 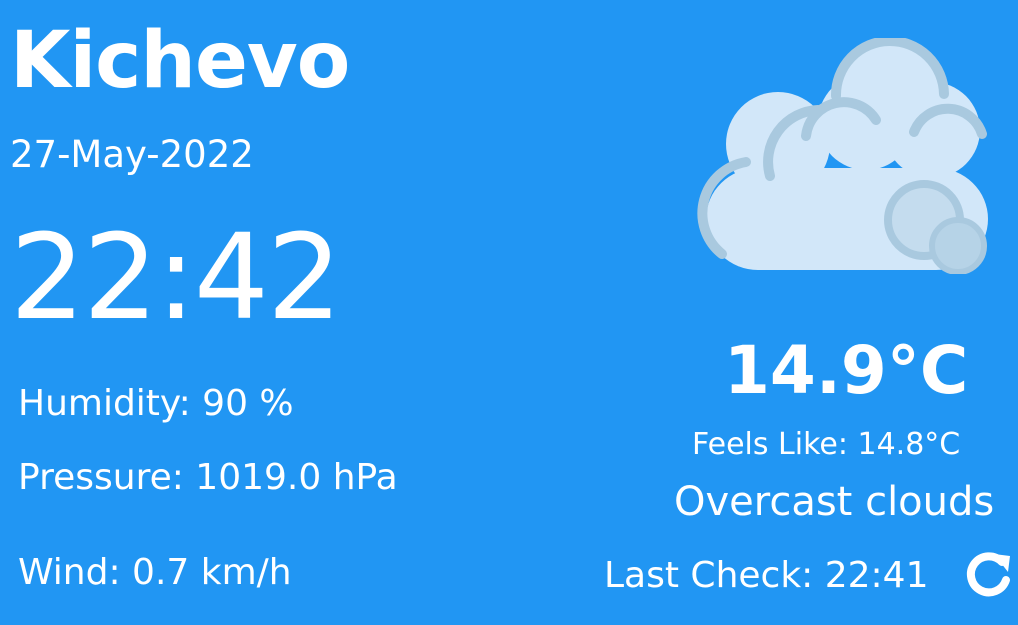 I want to click on humidity-value: Humidity: 90 %, so click(x=156, y=403).